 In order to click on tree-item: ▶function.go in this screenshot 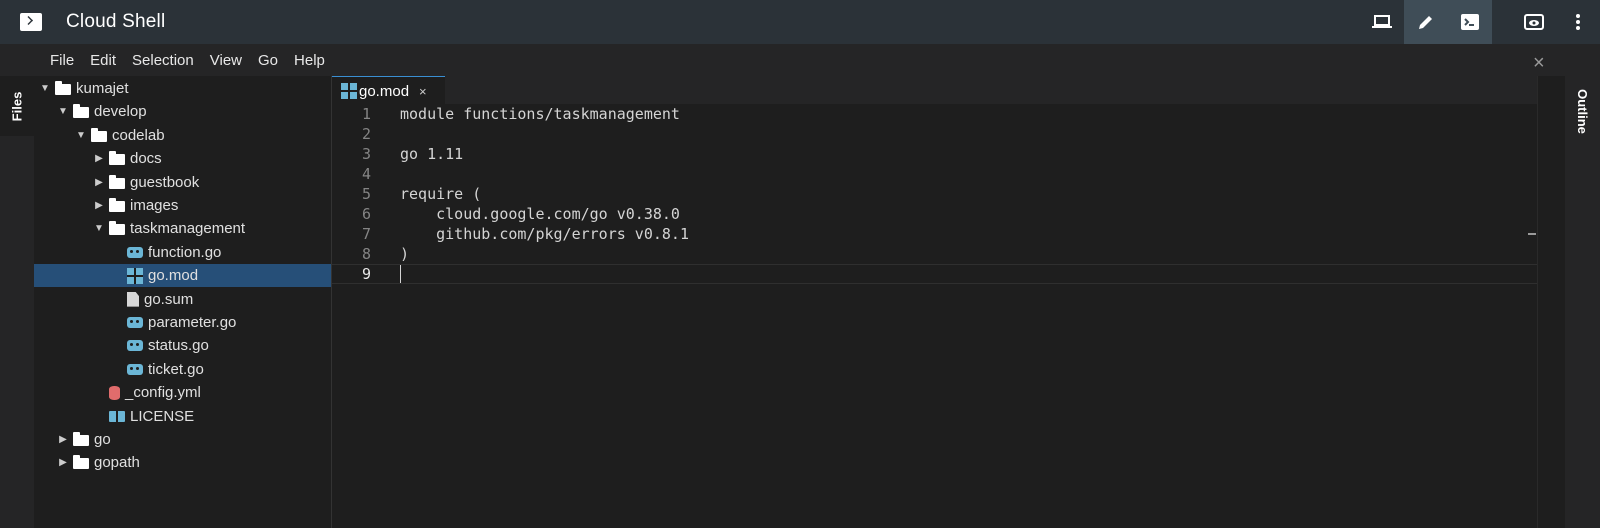, I will do `click(182, 252)`.